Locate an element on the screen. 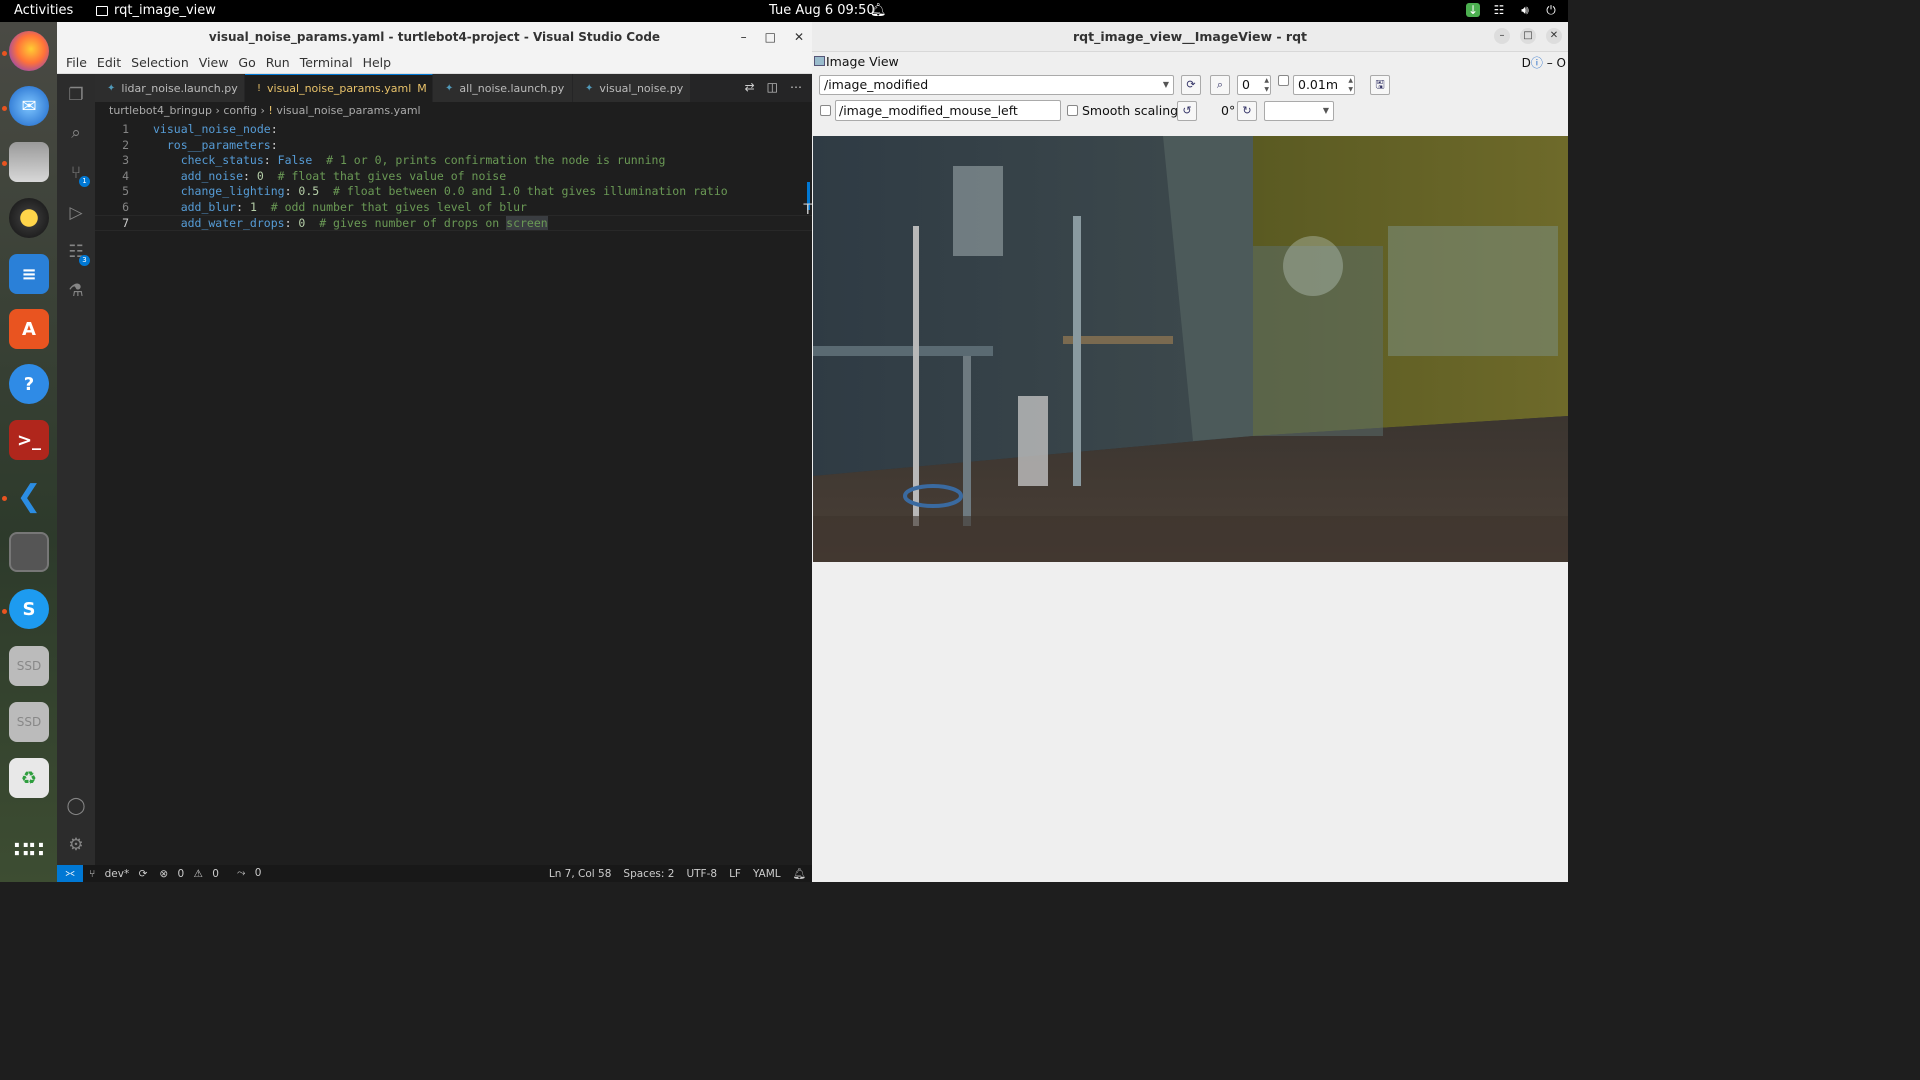 The width and height of the screenshot is (1920, 1080). menu-edit: Edit is located at coordinates (109, 62).